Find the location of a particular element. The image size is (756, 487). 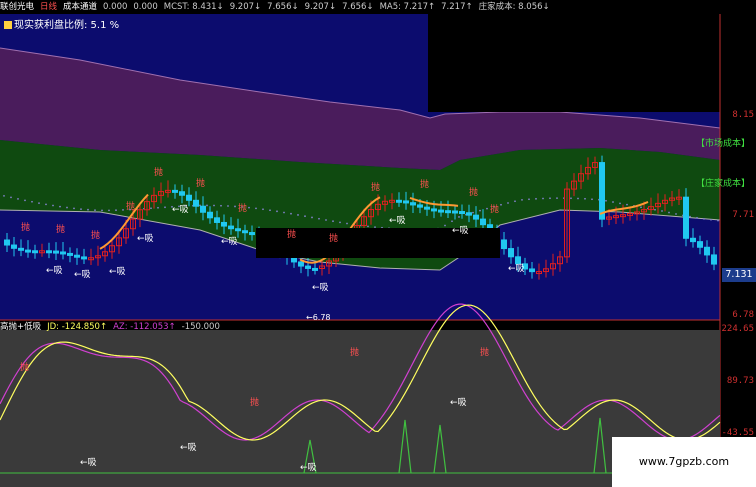

level-value: -150.000 is located at coordinates (200, 327).